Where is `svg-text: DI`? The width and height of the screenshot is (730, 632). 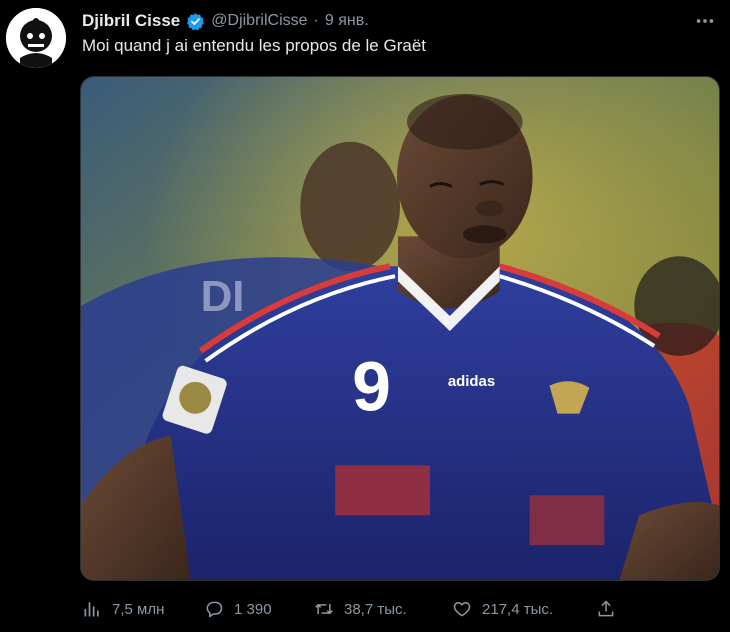 svg-text: DI is located at coordinates (223, 296).